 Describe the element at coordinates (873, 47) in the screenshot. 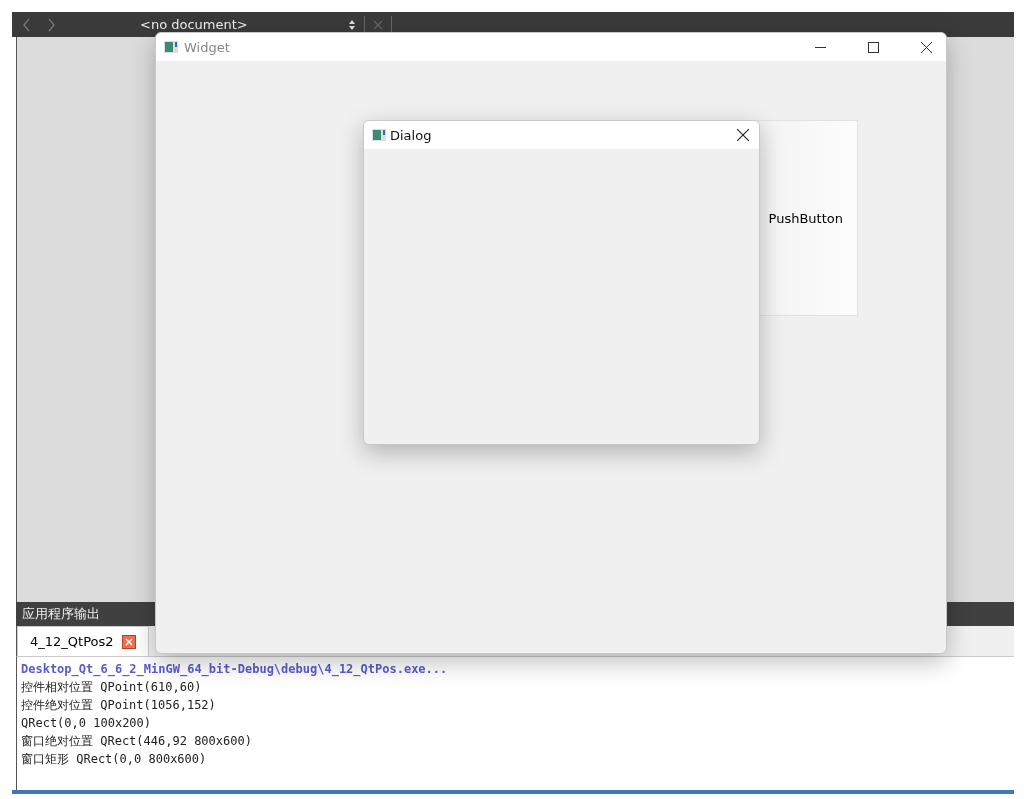

I see `maximize-icon` at that location.